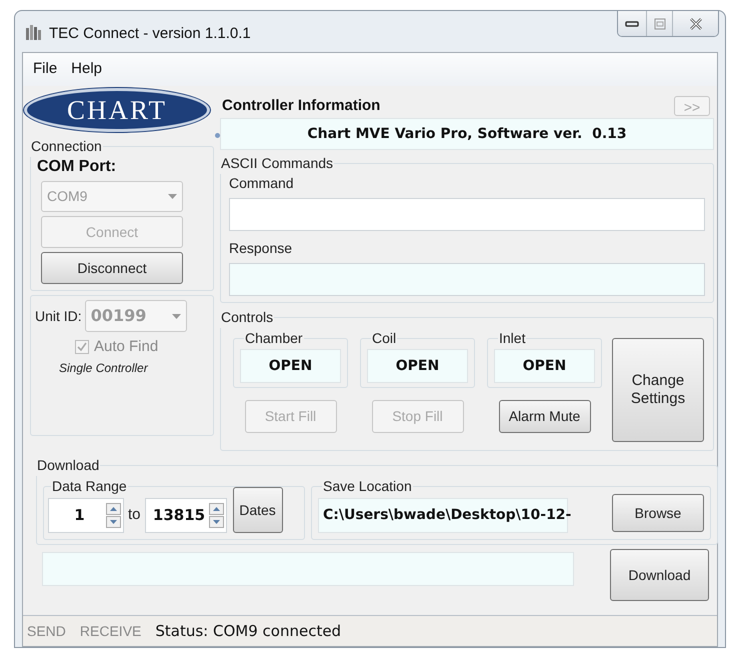  I want to click on status-indicator: SEND, so click(46, 631).